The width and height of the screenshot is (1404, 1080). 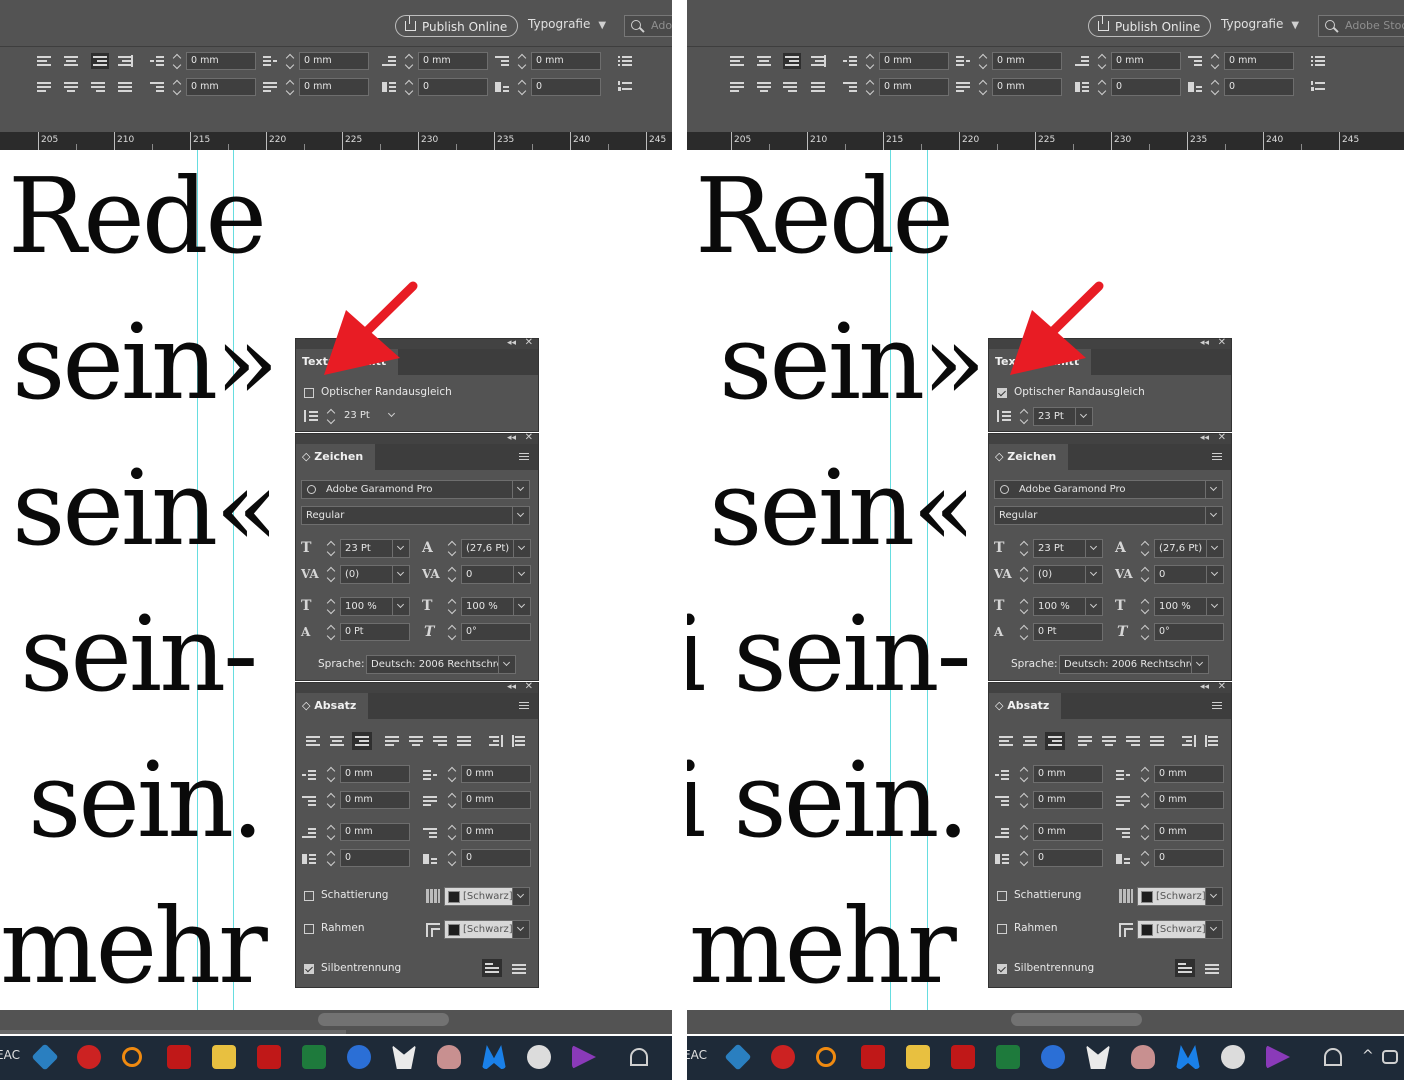 I want to click on skew-stepper, so click(x=1145, y=632).